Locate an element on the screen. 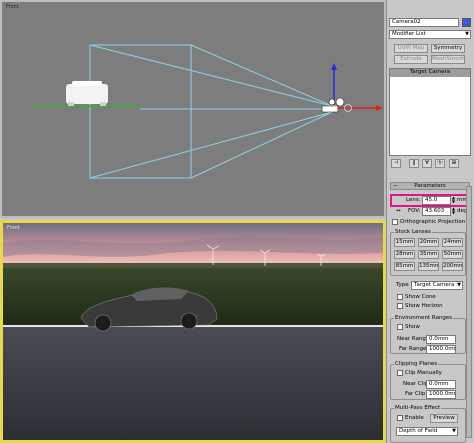 The image size is (474, 443). near-range-field: 0.0mm is located at coordinates (441, 339).